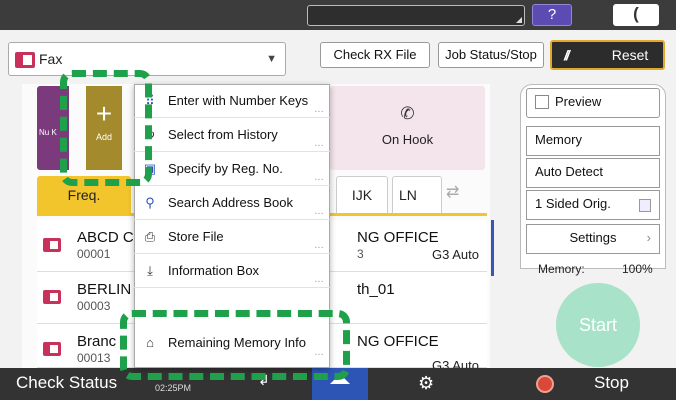 The width and height of the screenshot is (676, 400). I want to click on sided-original-button: 1 Sided Orig., so click(593, 205).